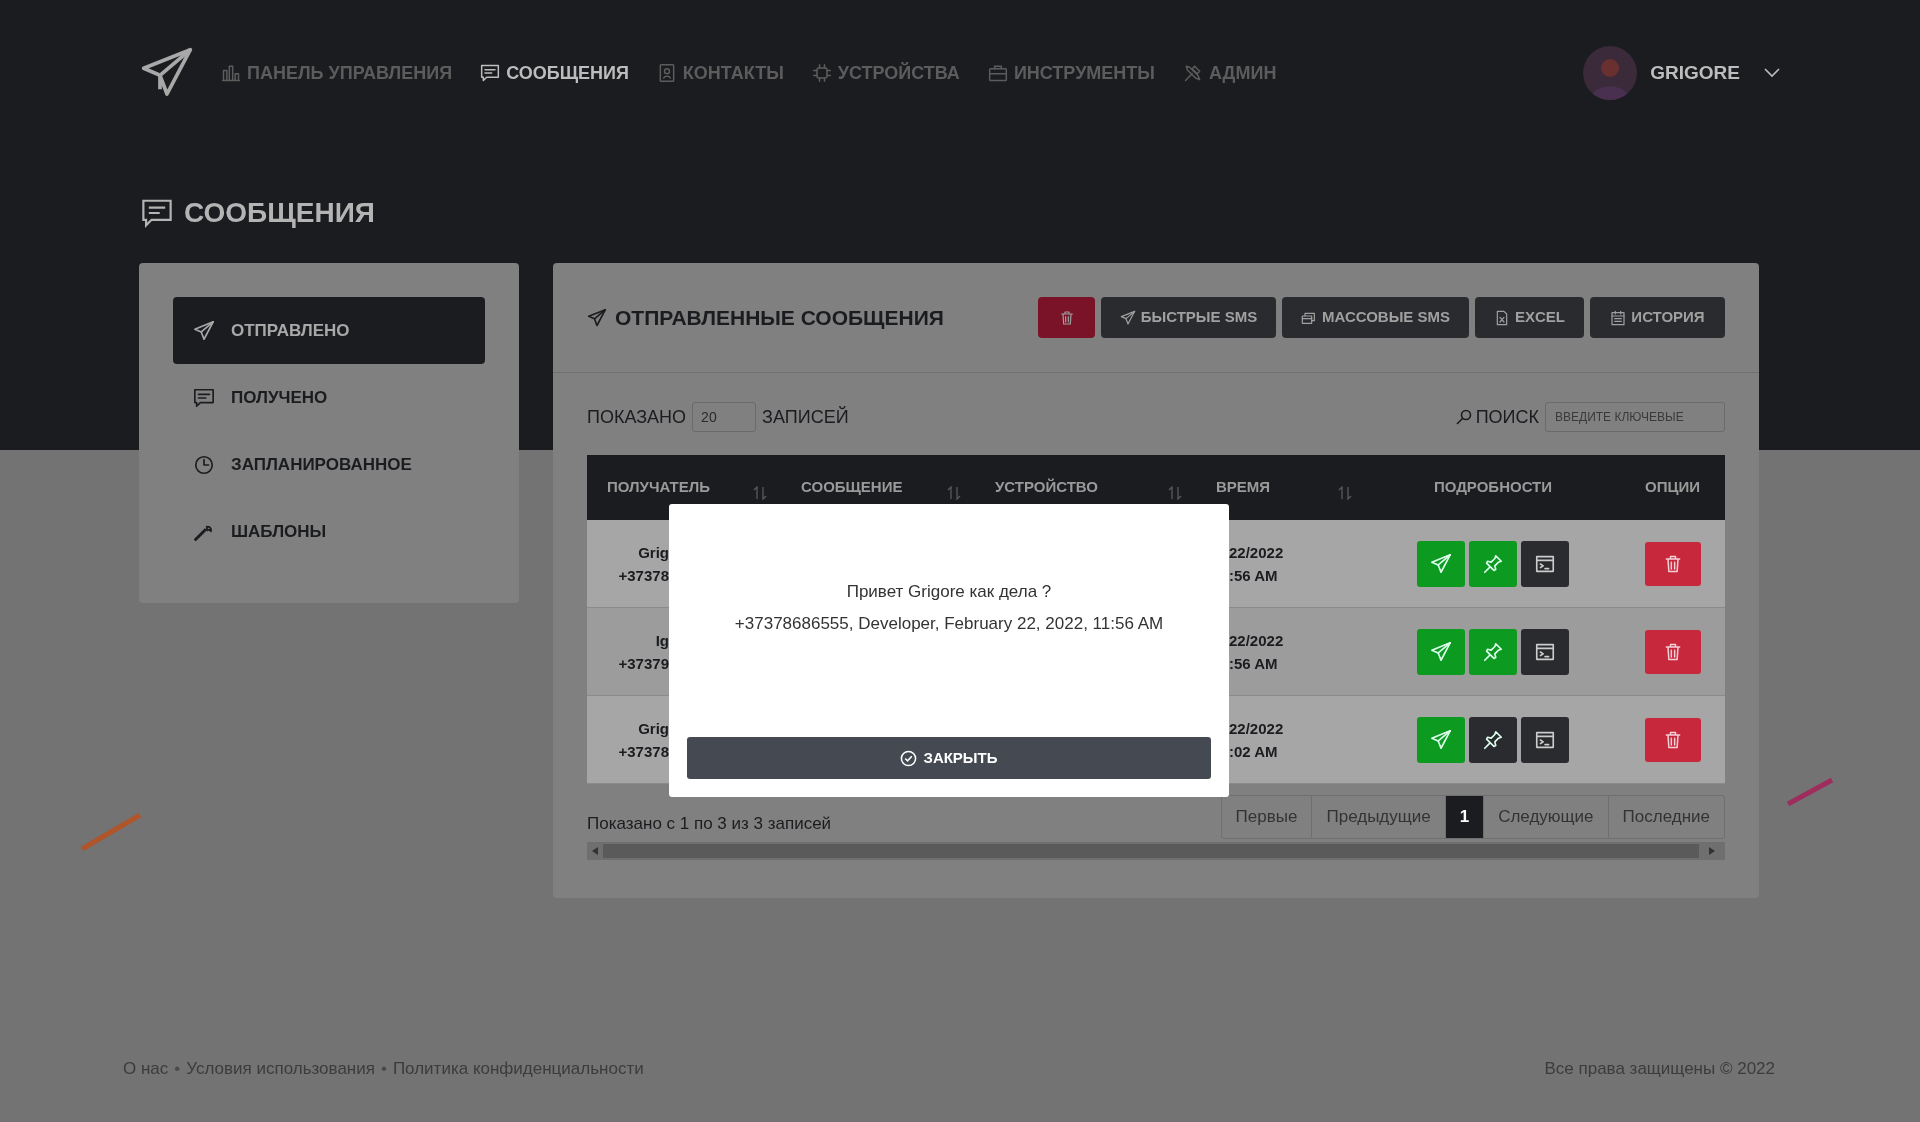 The image size is (1920, 1122). What do you see at coordinates (329, 397) in the screenshot?
I see `sidebar-item: ПОЛУЧЕНО` at bounding box center [329, 397].